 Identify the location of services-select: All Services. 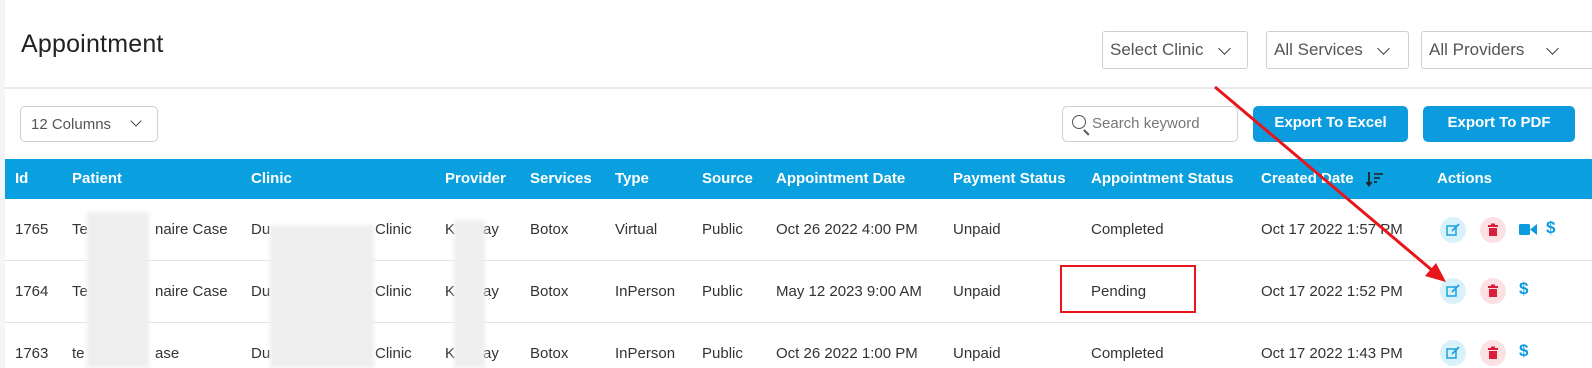
(1337, 50).